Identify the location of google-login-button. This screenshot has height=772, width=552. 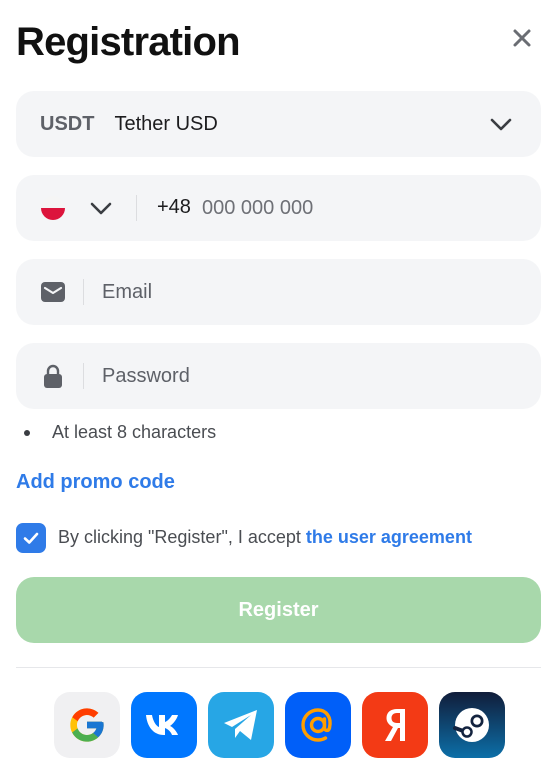
(87, 725).